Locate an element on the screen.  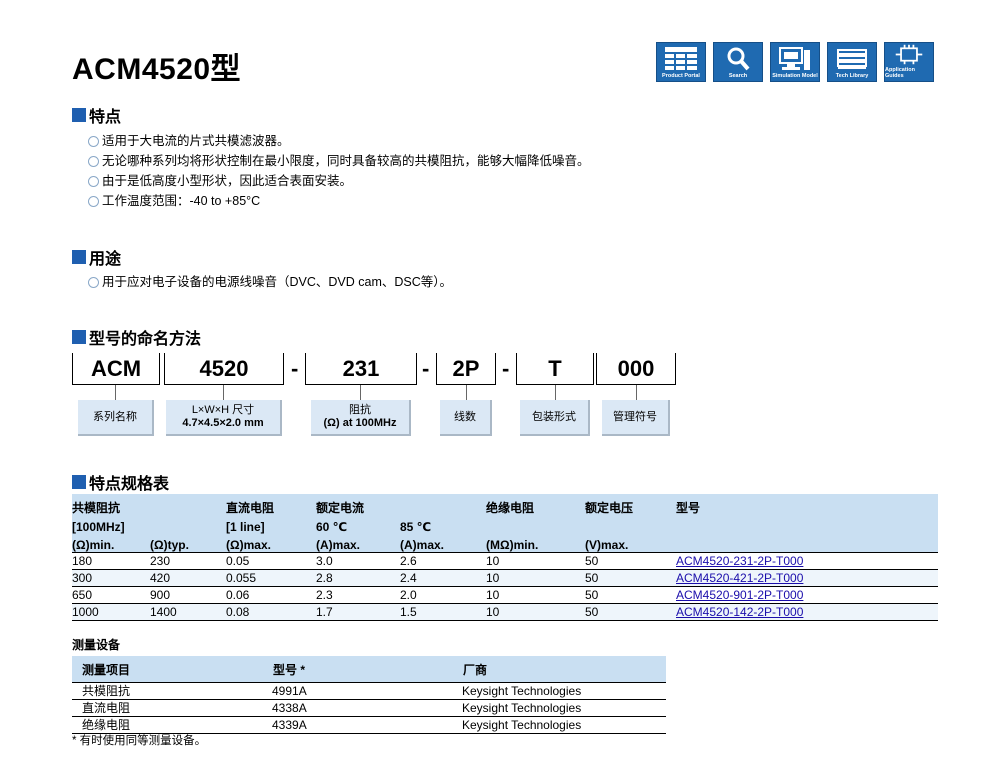
table-row: 共模阻抗 4991A Keysight Technologies is located at coordinates (369, 691).